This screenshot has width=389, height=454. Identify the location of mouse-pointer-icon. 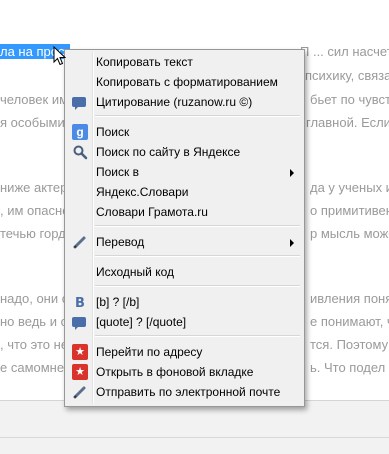
(60, 56).